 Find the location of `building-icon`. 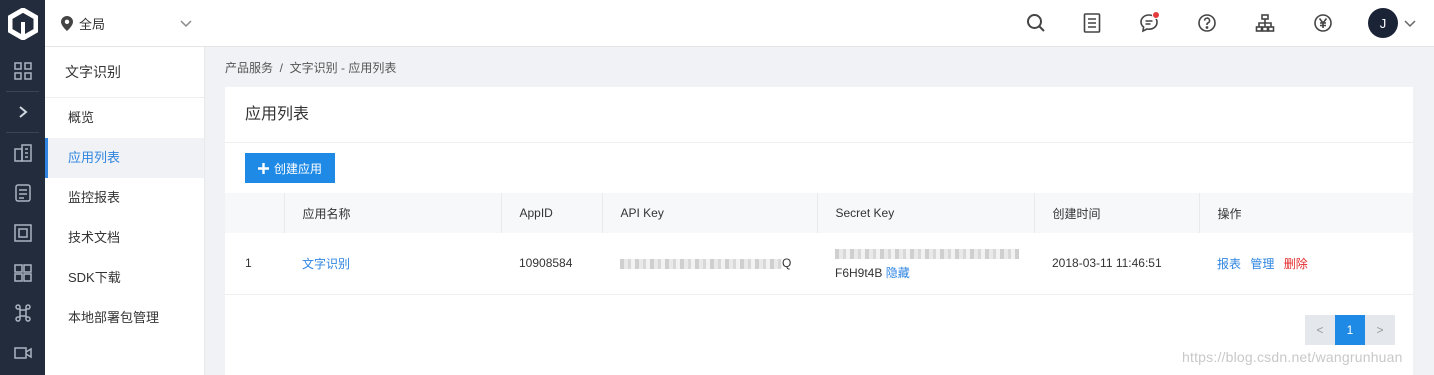

building-icon is located at coordinates (22, 153).